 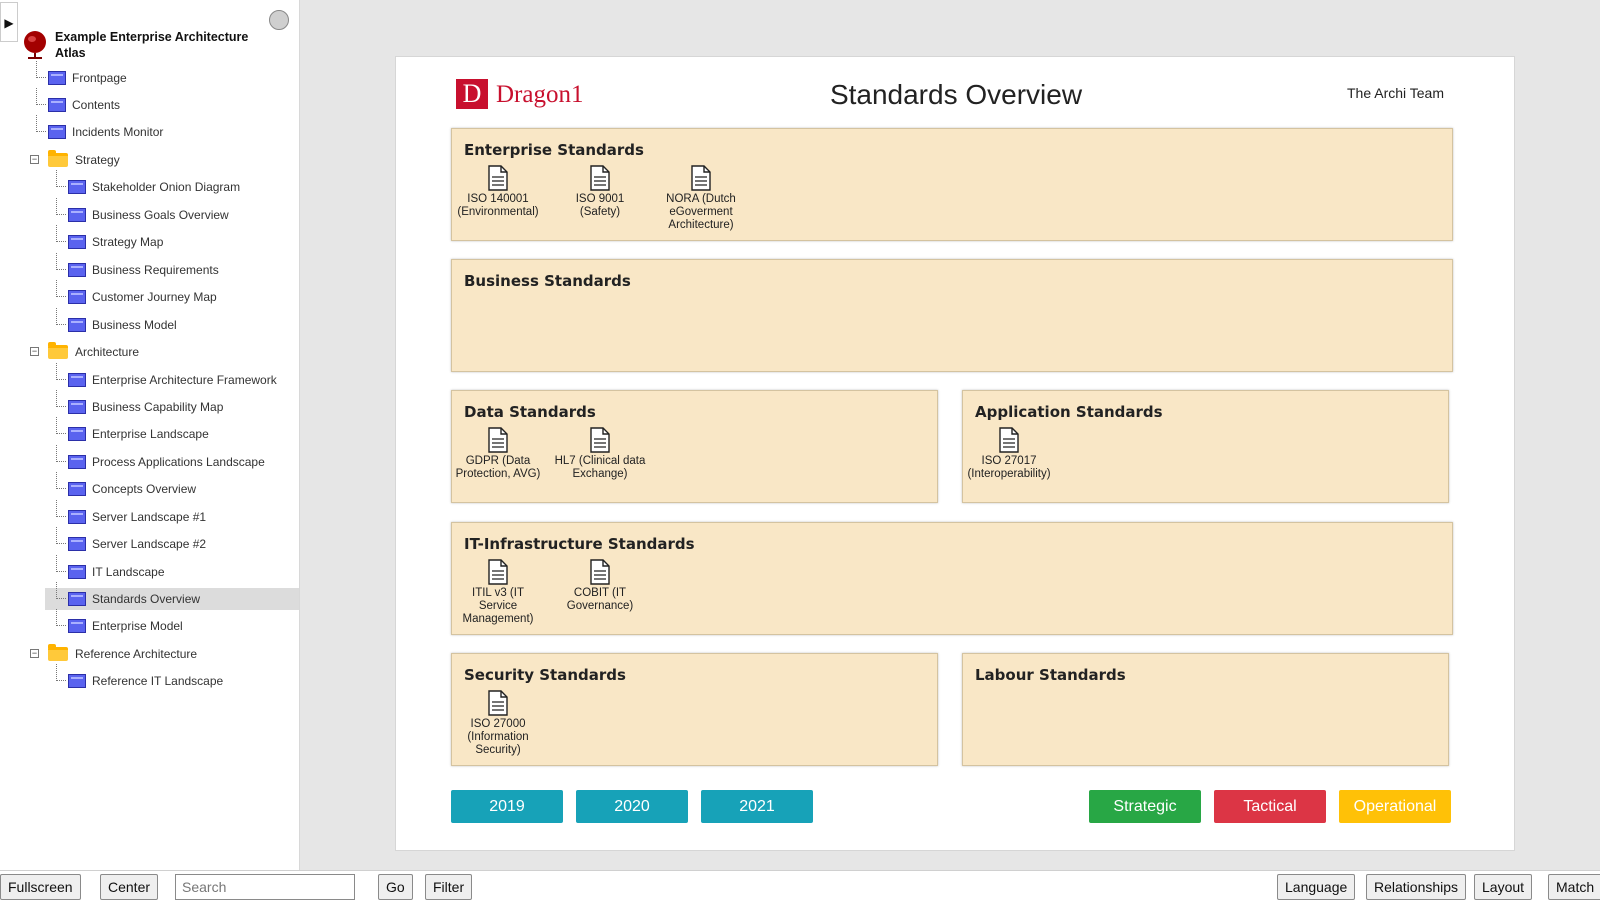 What do you see at coordinates (1503, 887) in the screenshot?
I see `layout-button: Layout` at bounding box center [1503, 887].